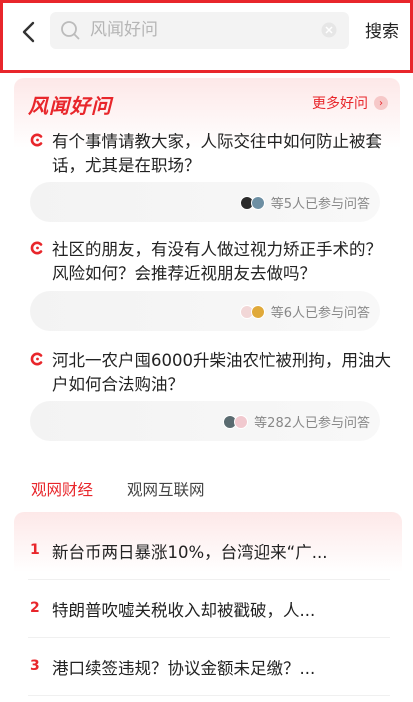 This screenshot has height=702, width=413. I want to click on participant-count: 等5人已参与问答, so click(320, 204).